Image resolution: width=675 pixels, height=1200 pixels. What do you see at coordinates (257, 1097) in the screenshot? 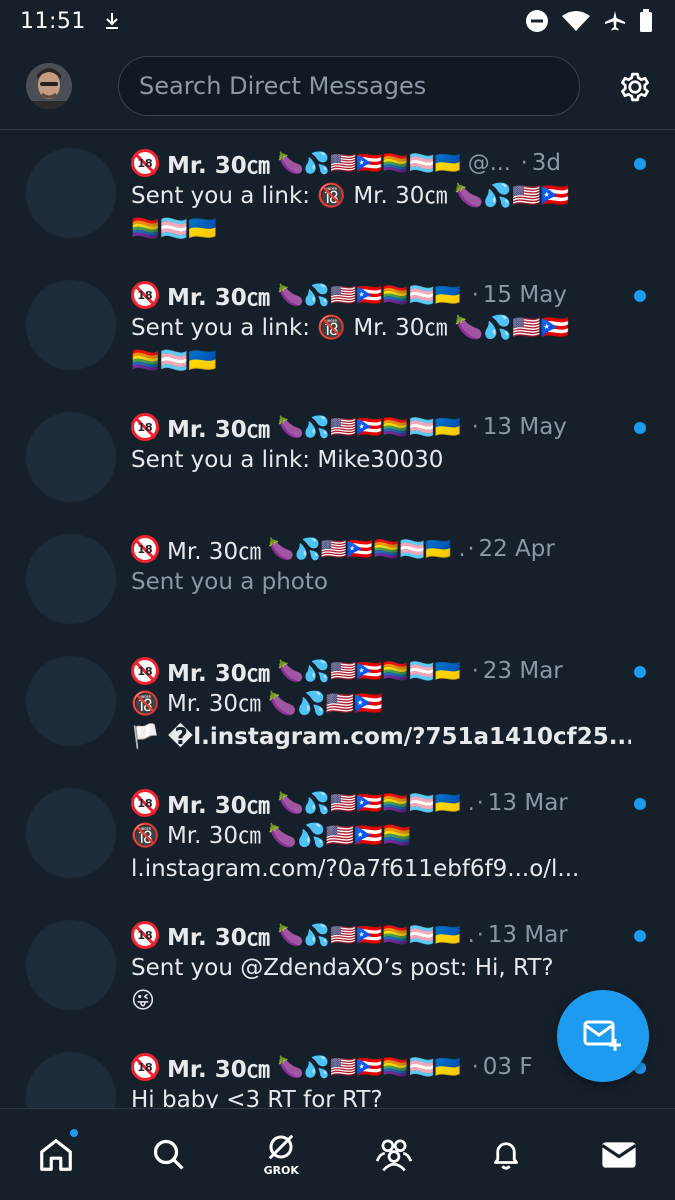
I see `message-preview: Hi baby <3 RT for RT?` at bounding box center [257, 1097].